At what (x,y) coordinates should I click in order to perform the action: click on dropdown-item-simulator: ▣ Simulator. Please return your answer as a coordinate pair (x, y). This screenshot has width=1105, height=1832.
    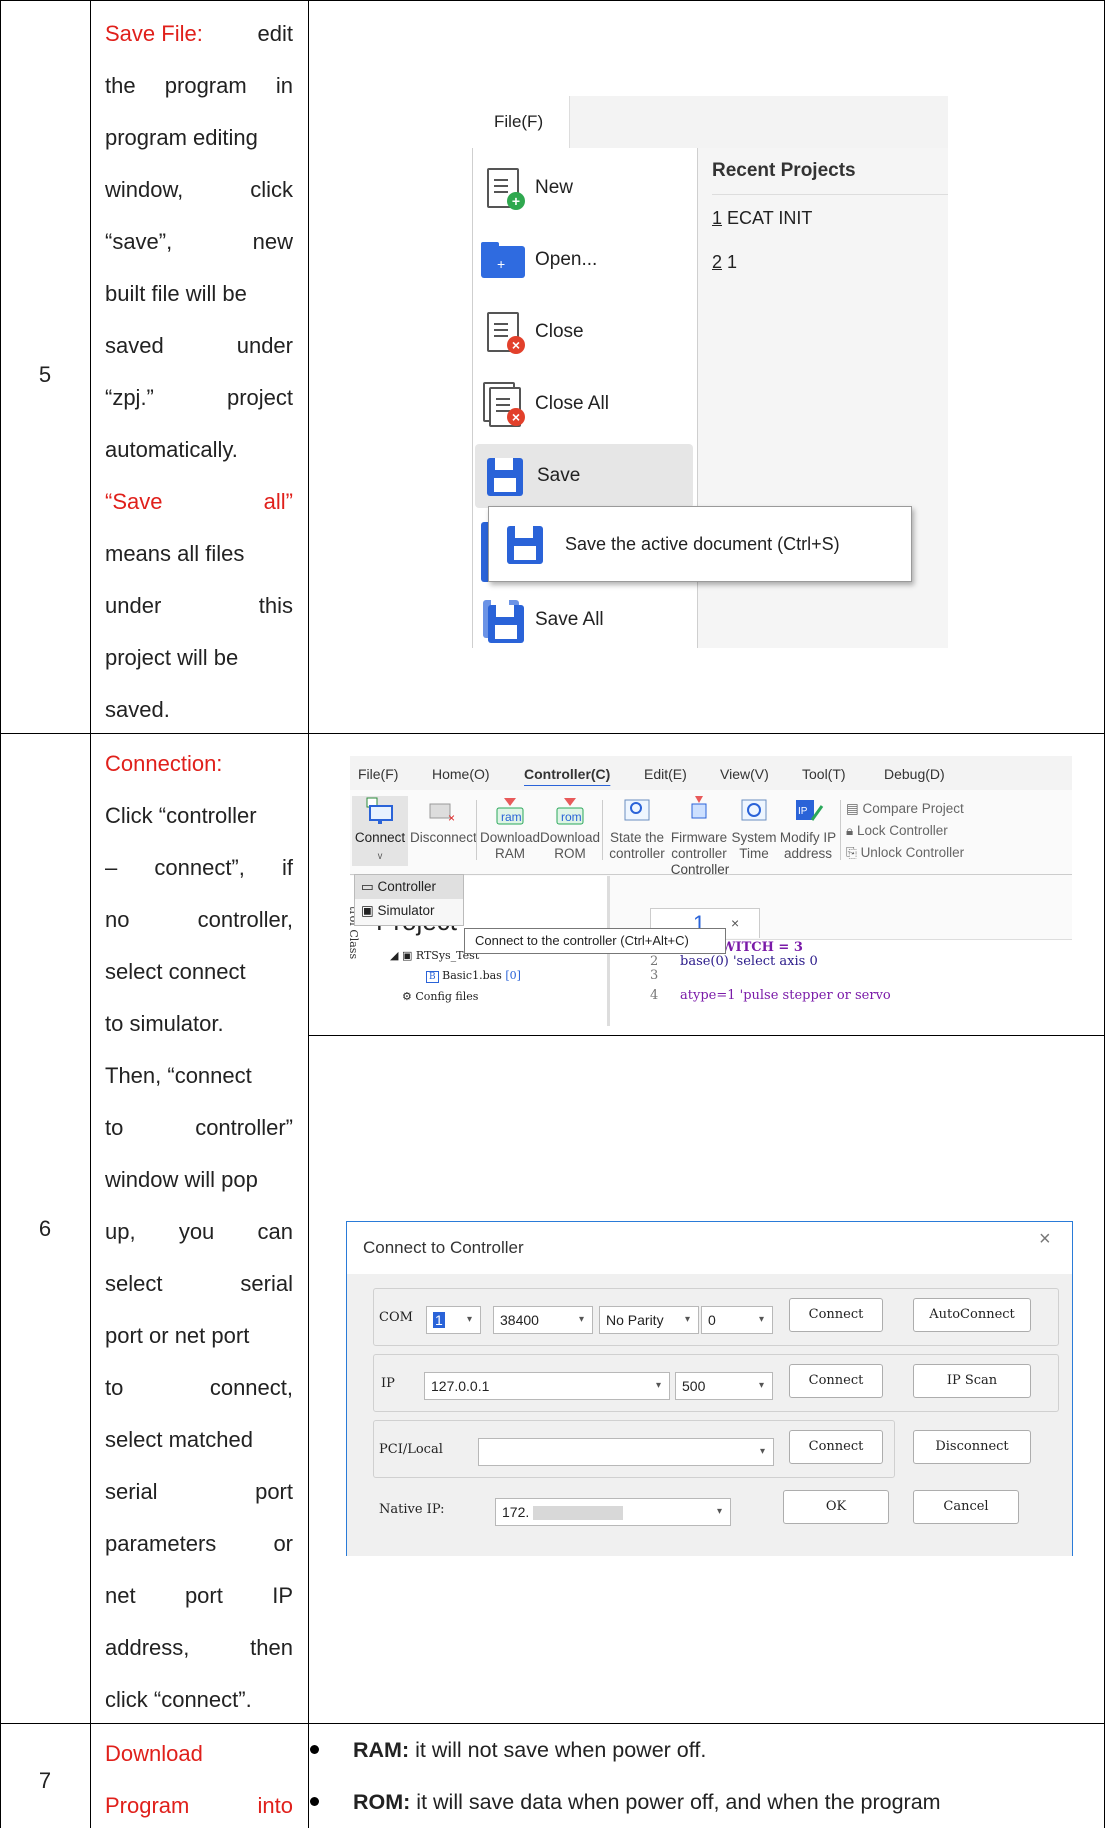
    Looking at the image, I should click on (409, 911).